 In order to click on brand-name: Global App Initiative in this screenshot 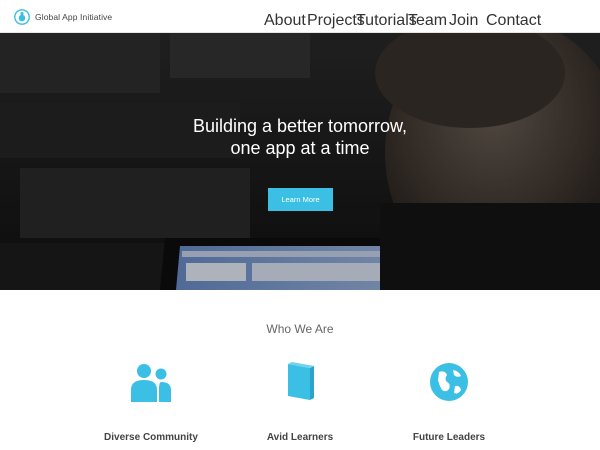, I will do `click(74, 17)`.